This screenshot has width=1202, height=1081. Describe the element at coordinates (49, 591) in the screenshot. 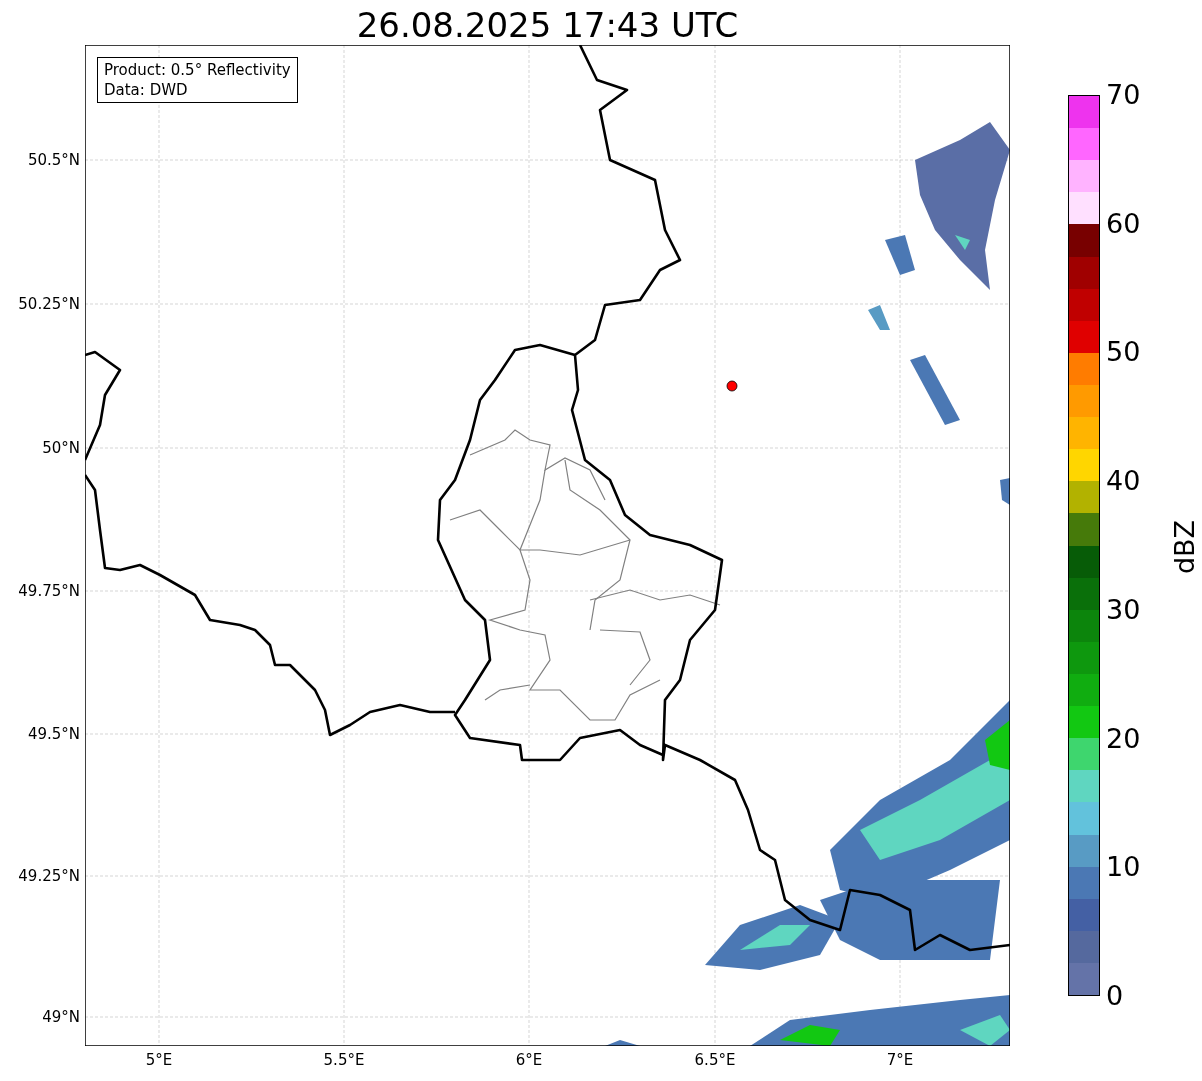

I see `latitude-label: 49.75°N` at that location.